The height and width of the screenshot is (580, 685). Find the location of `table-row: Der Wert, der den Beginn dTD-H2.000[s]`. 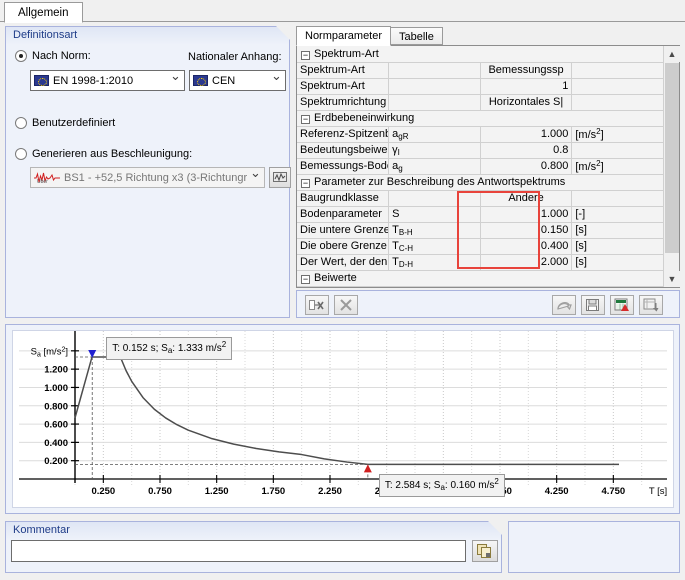

table-row: Der Wert, der den Beginn dTD-H2.000[s] is located at coordinates (480, 262).